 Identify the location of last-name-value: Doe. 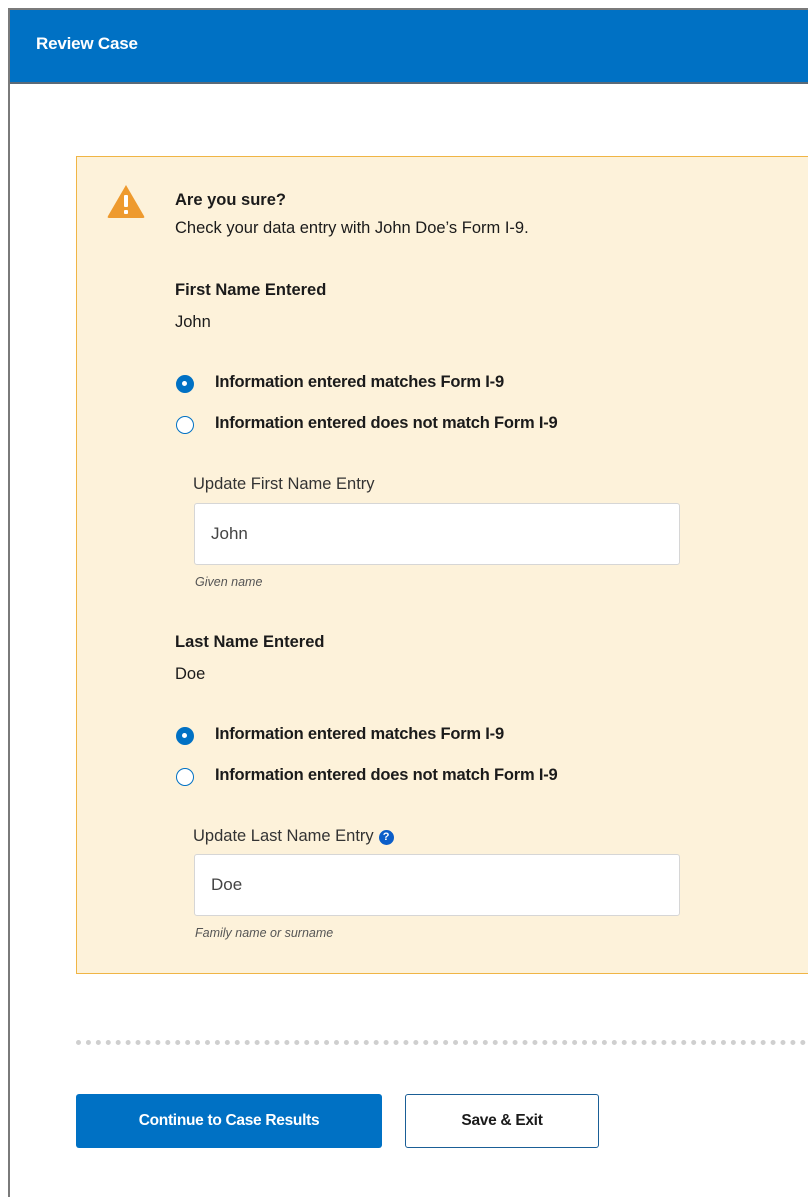
(190, 674).